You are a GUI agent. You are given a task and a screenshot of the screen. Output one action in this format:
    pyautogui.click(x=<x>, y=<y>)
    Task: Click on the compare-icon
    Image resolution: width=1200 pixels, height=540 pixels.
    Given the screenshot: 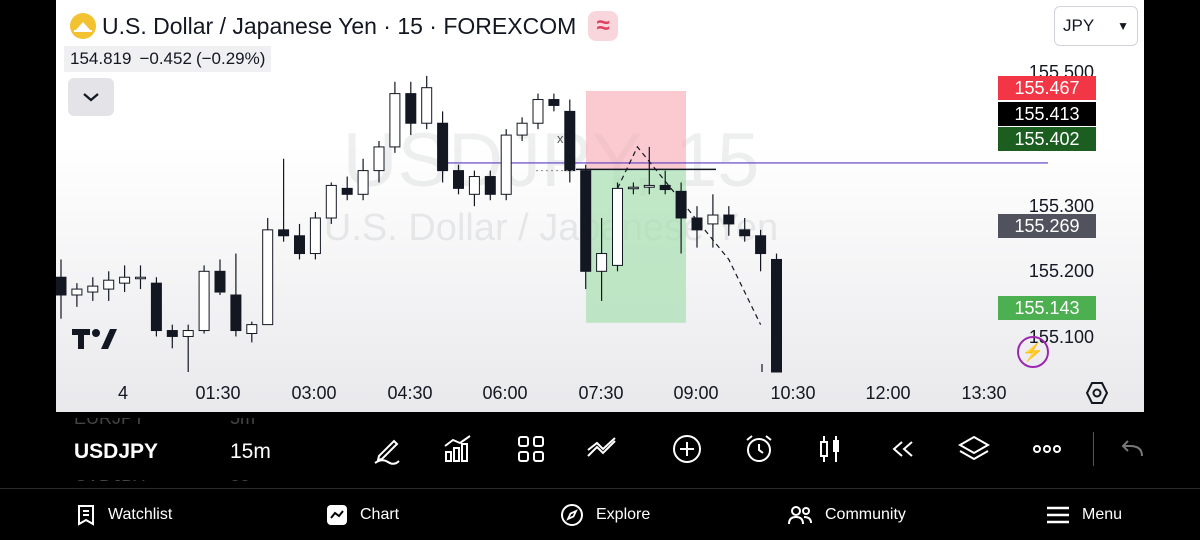 What is the action you would take?
    pyautogui.click(x=602, y=449)
    